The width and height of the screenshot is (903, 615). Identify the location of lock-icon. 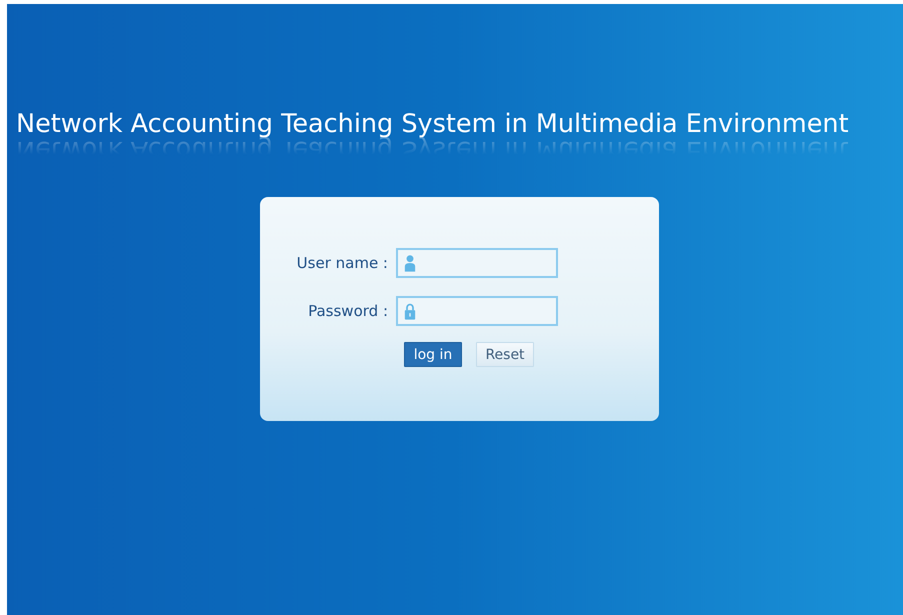
(410, 311).